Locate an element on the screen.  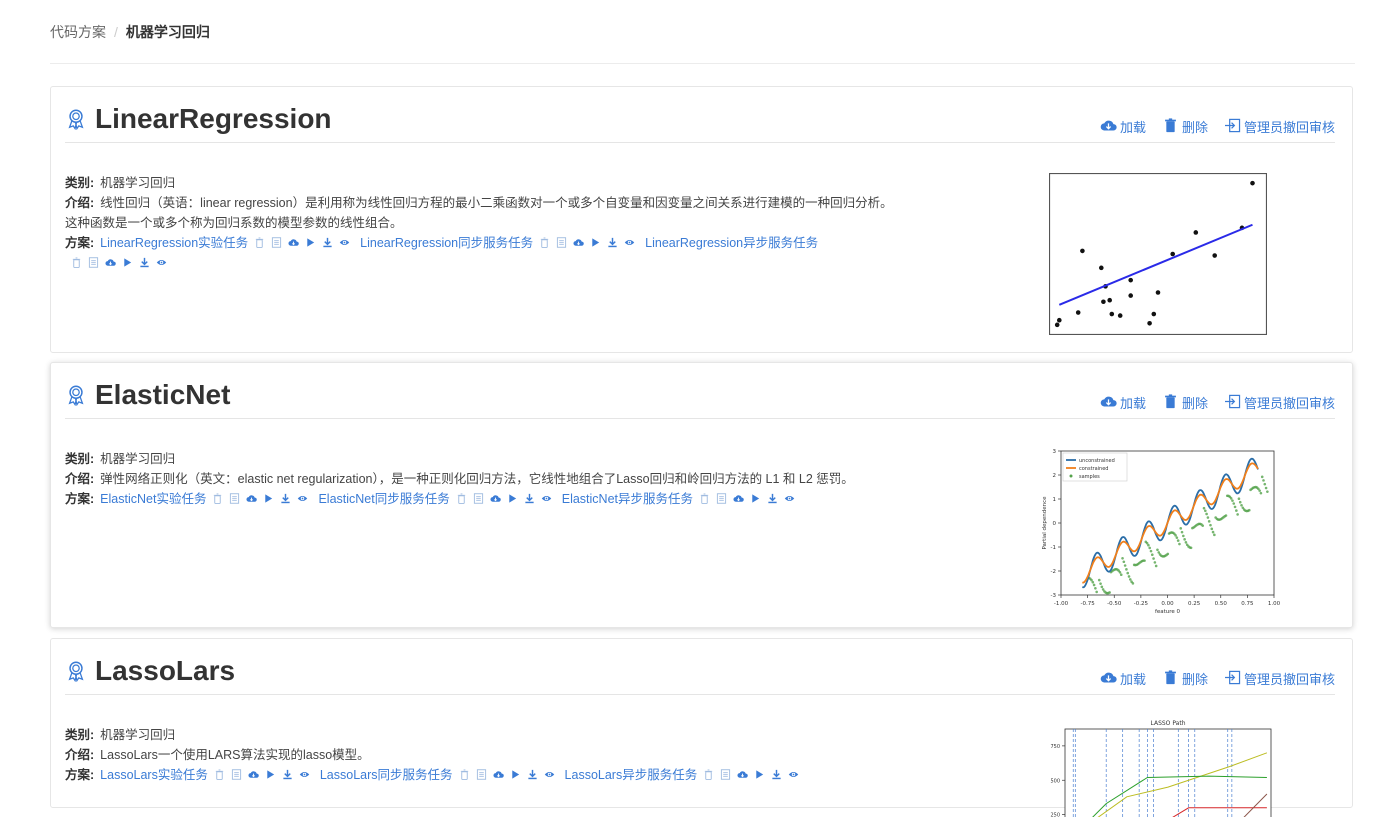
card-header: LassoLars 加载 删除 管理员撤回审核 is located at coordinates (700, 667).